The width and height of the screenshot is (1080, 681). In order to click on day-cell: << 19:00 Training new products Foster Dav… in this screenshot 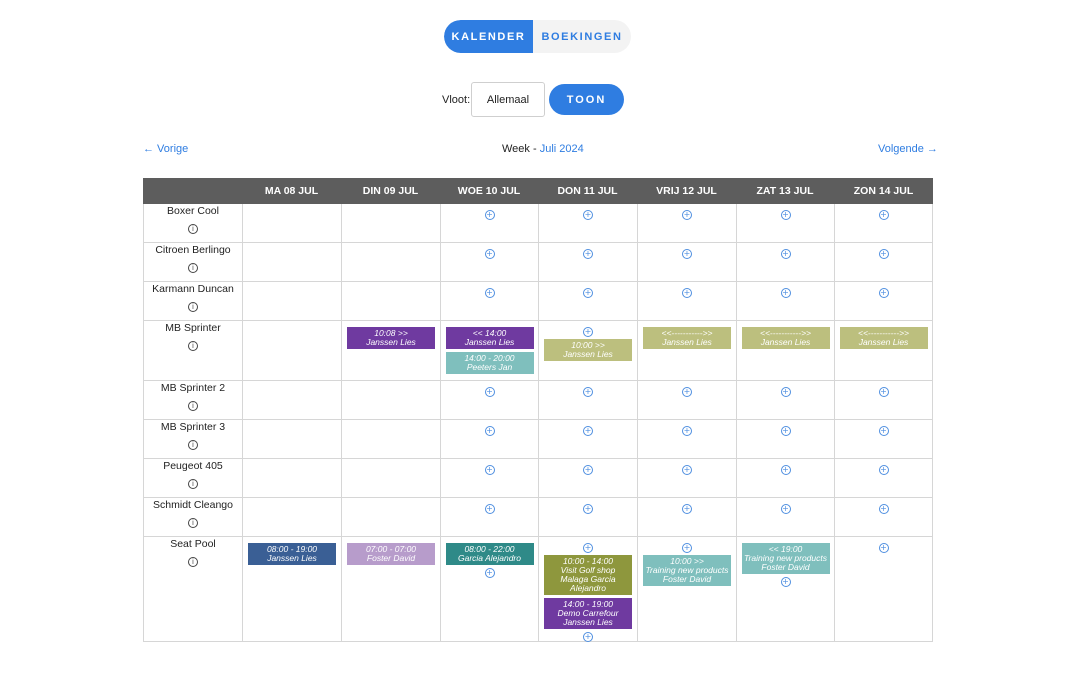, I will do `click(785, 589)`.